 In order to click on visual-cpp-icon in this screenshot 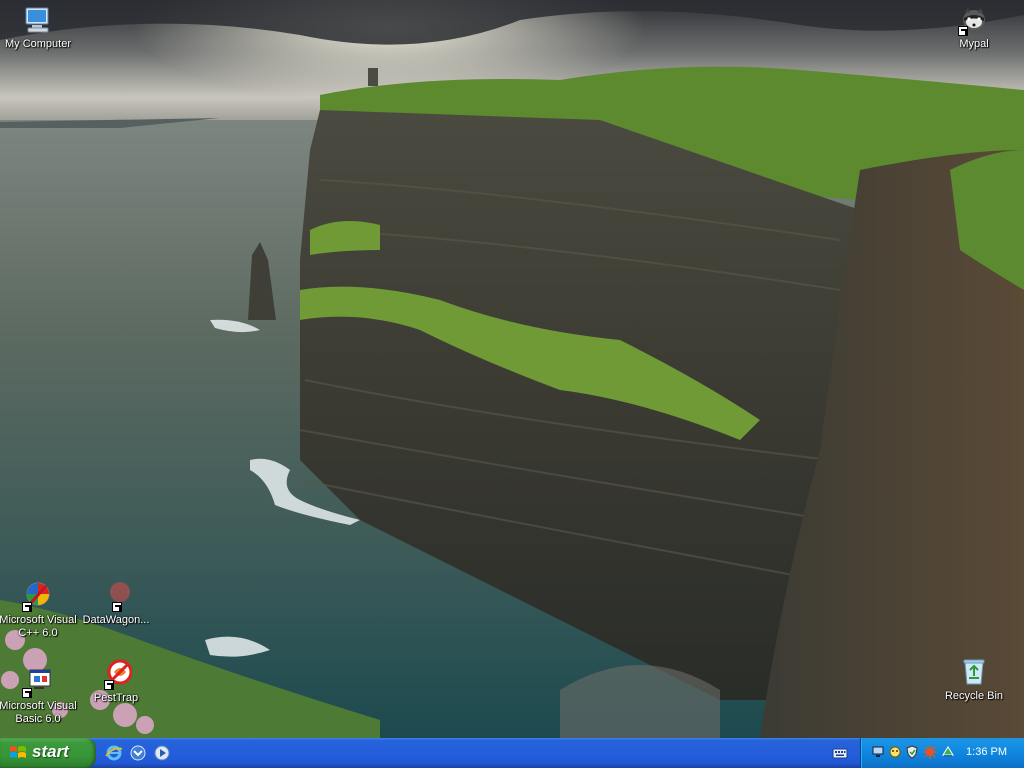, I will do `click(38, 596)`.